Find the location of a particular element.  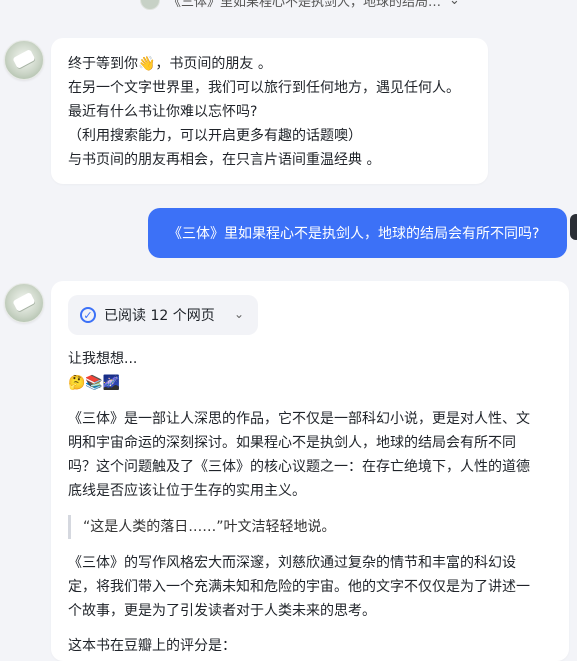

welcome-line: 终于等到你👋，书页间的朋友 。 is located at coordinates (170, 64).